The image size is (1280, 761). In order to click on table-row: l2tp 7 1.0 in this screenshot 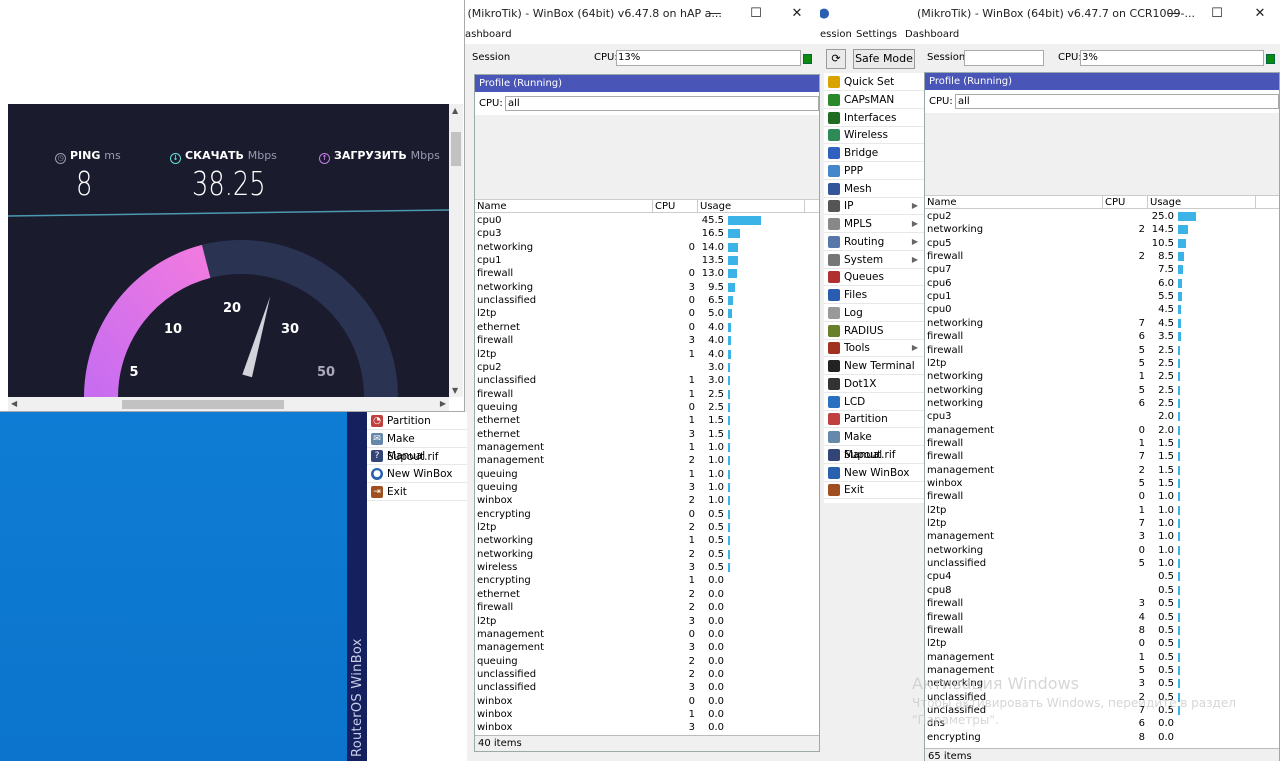, I will do `click(1102, 523)`.